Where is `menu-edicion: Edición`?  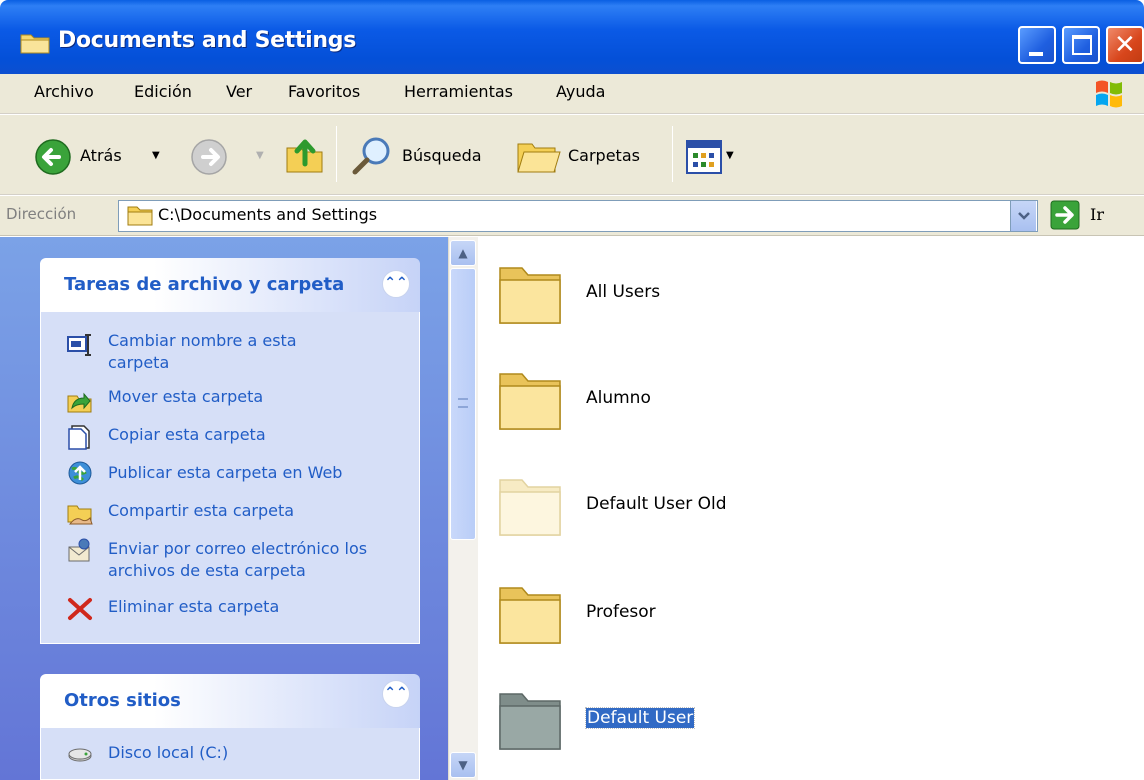 menu-edicion: Edición is located at coordinates (163, 91).